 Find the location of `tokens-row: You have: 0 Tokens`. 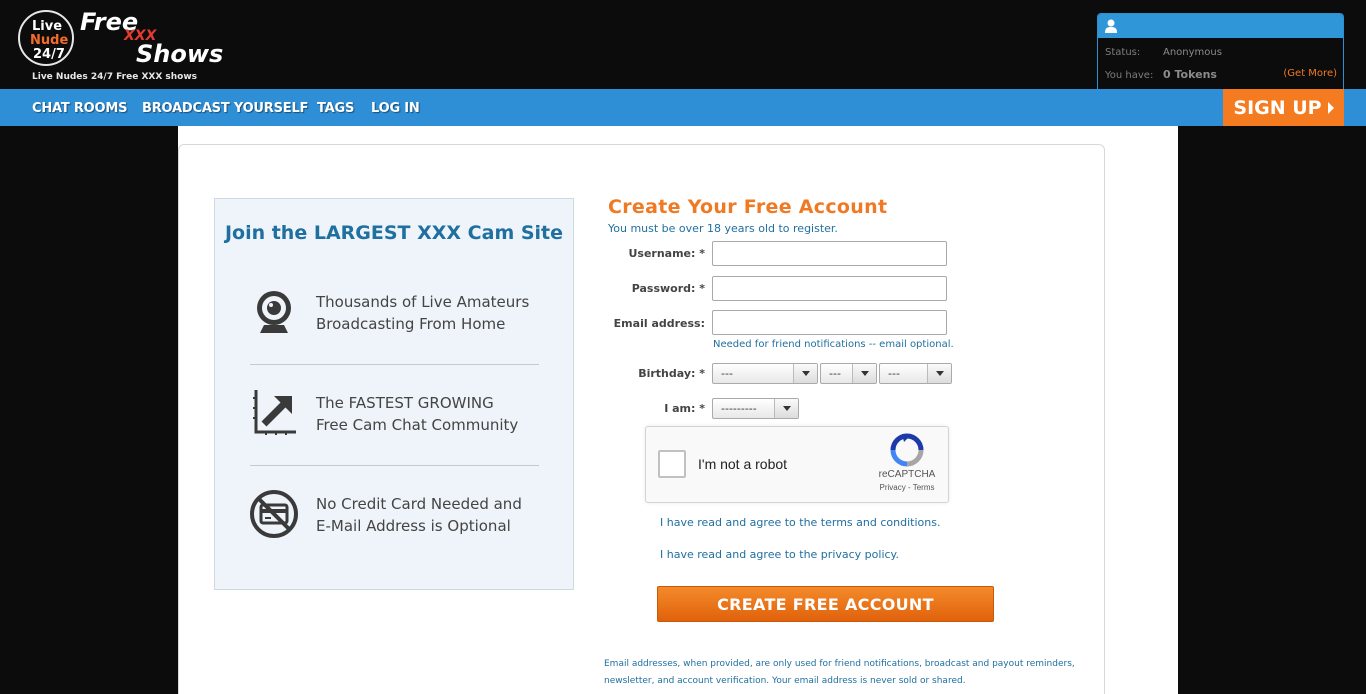

tokens-row: You have: 0 Tokens is located at coordinates (1161, 74).